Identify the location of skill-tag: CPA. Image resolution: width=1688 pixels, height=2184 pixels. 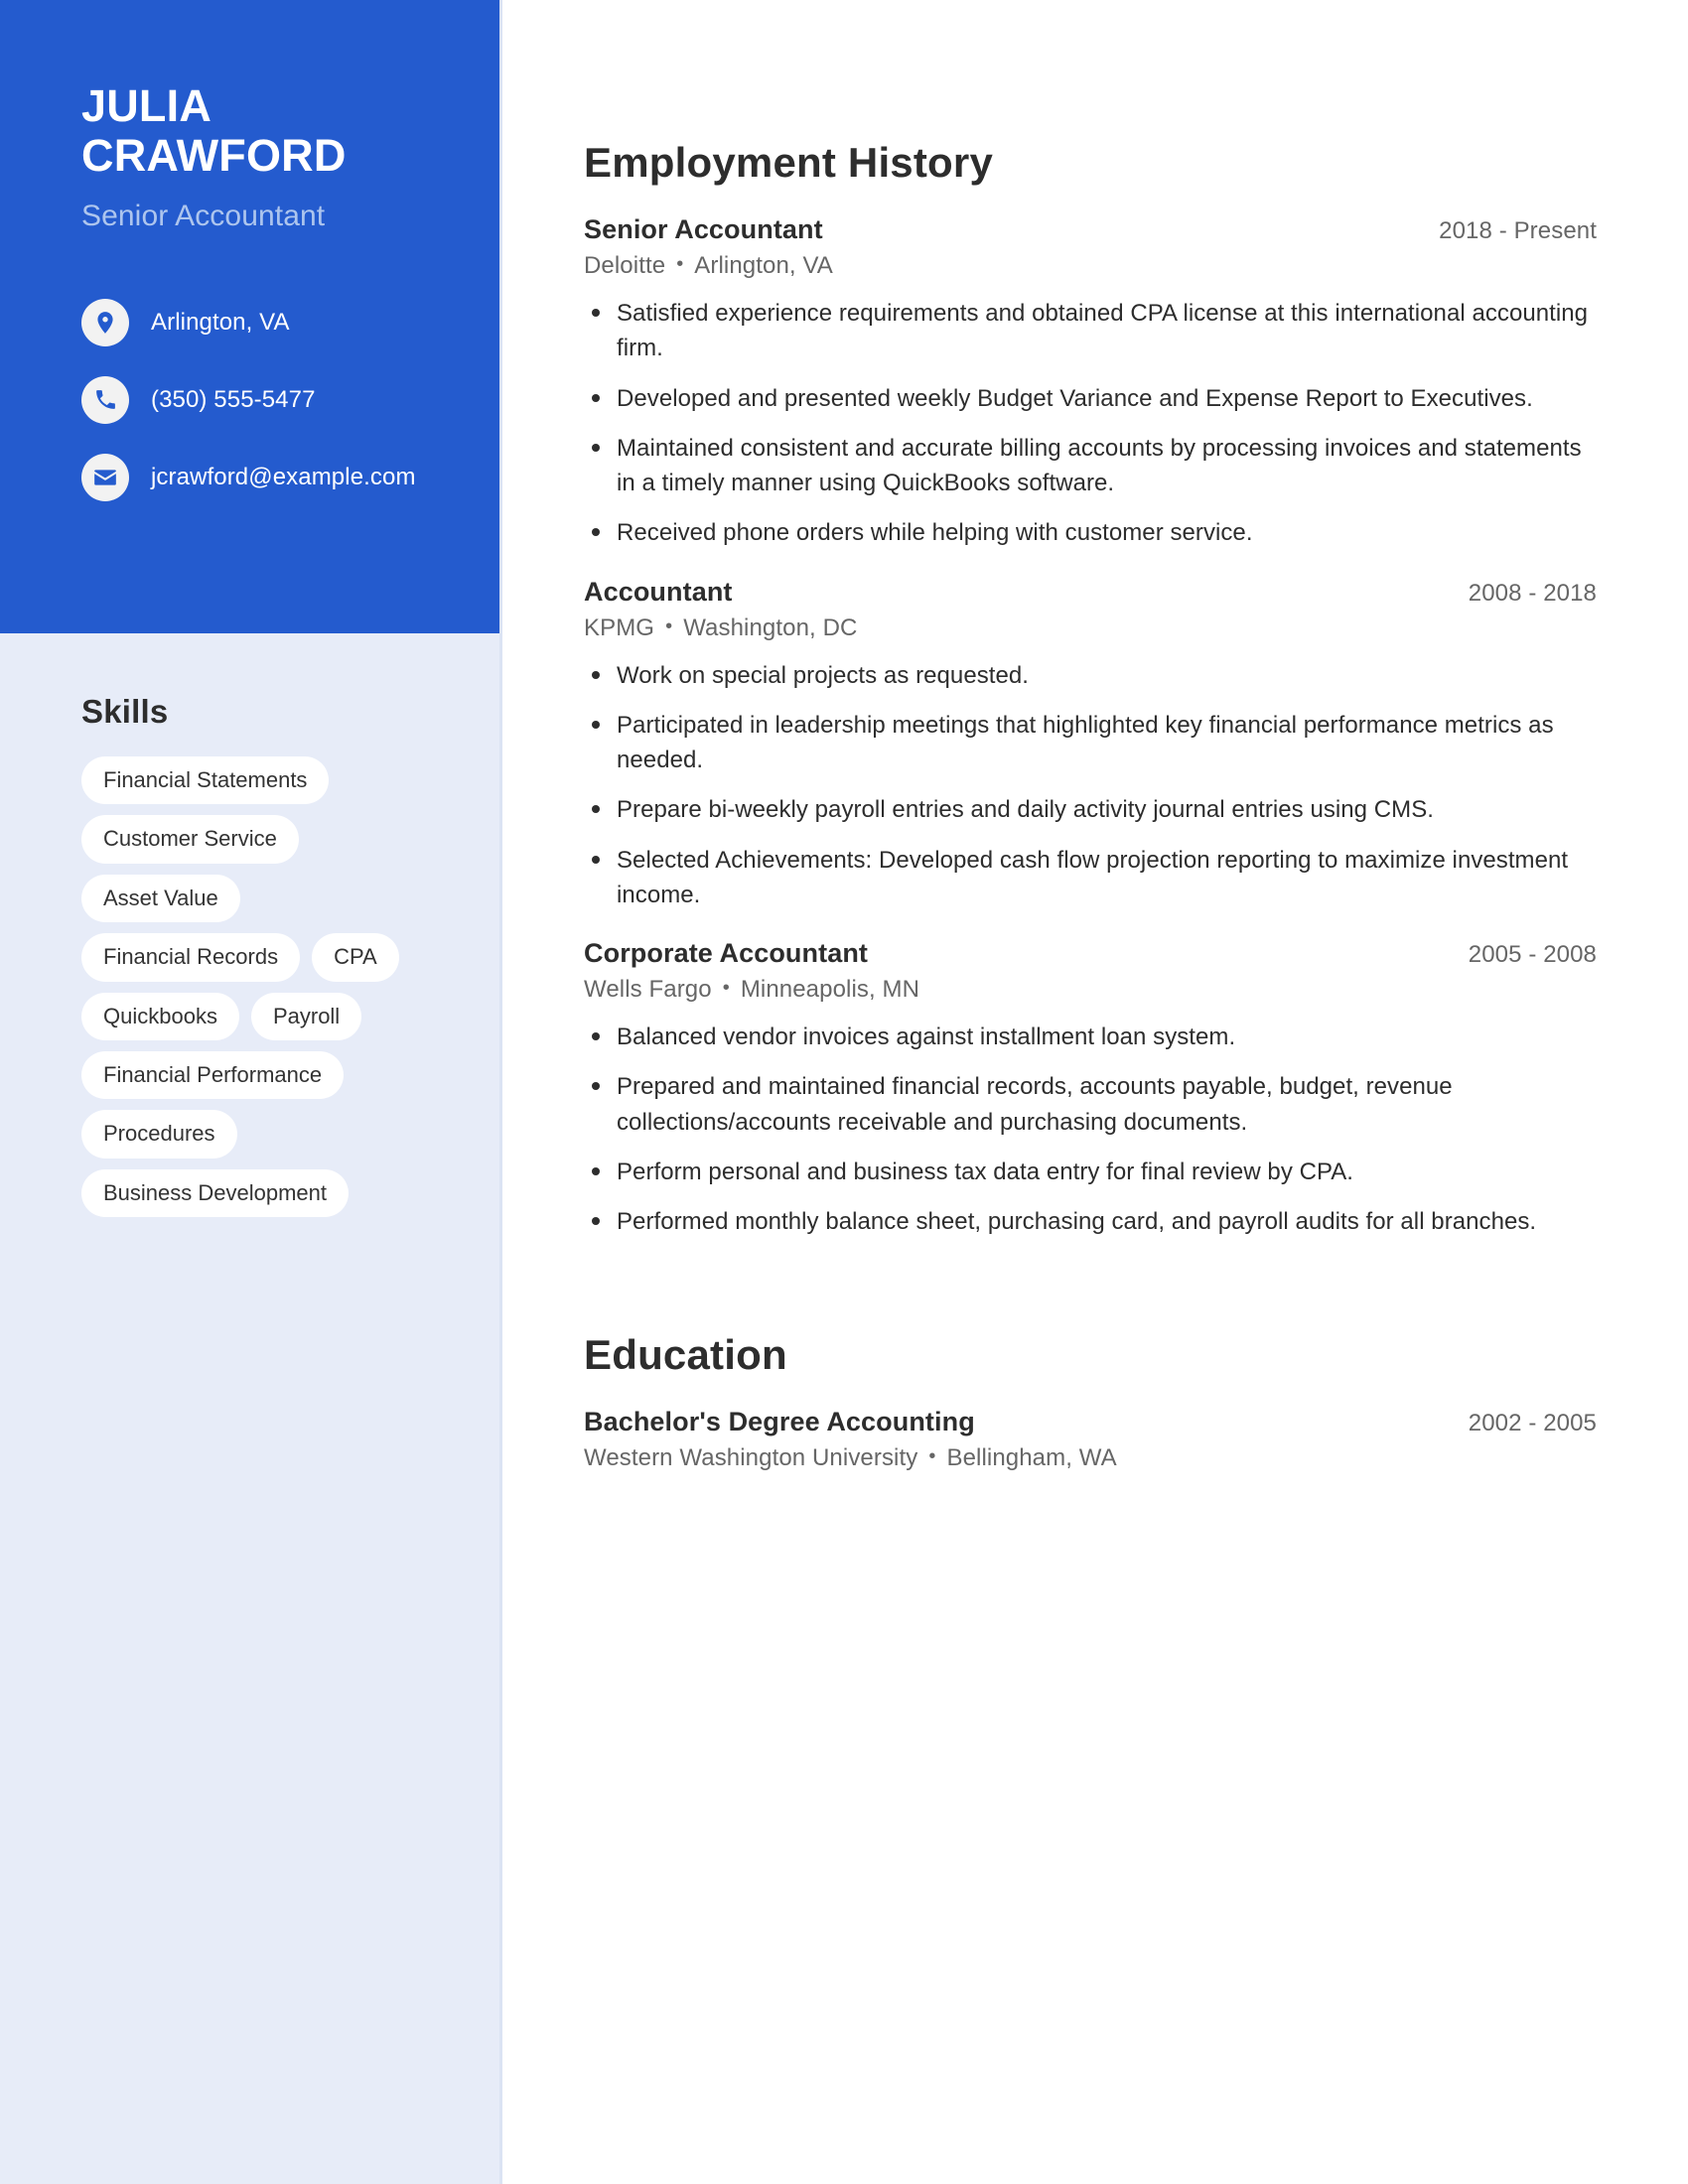
(355, 957).